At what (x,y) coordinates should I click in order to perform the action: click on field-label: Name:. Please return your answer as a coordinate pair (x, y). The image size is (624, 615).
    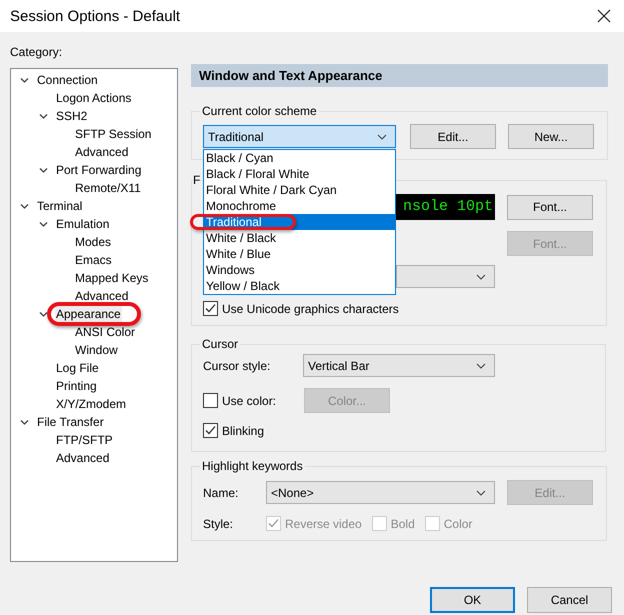
    Looking at the image, I should click on (221, 493).